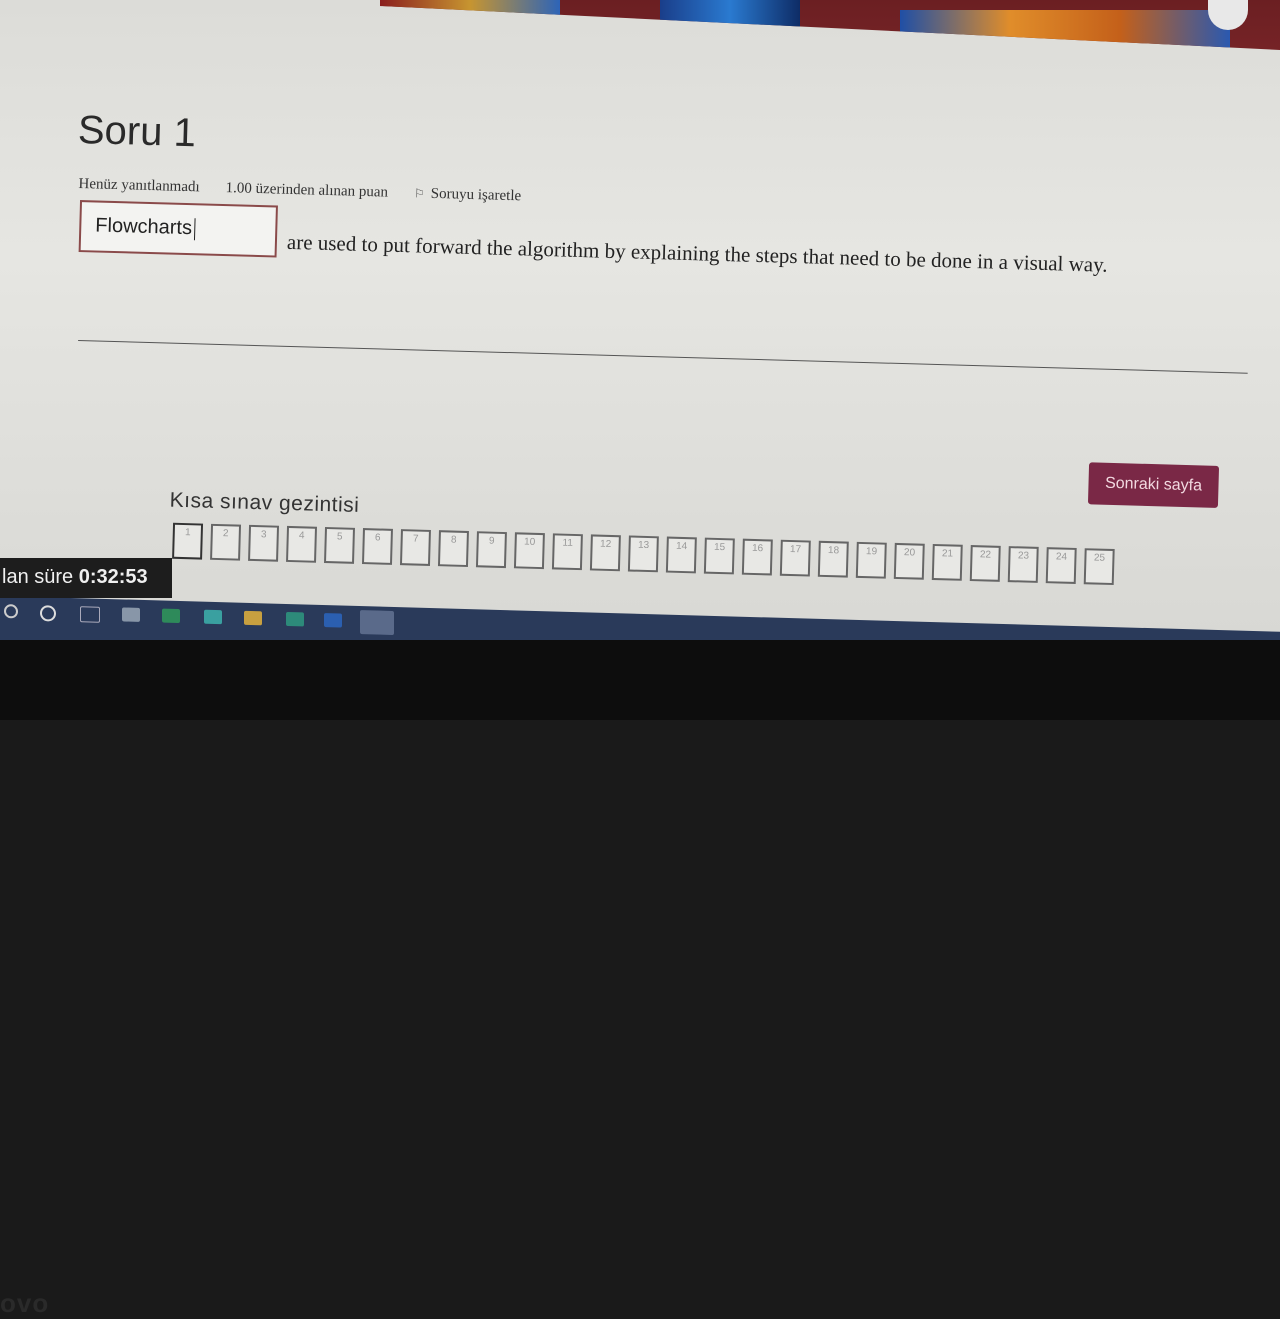  Describe the element at coordinates (795, 558) in the screenshot. I see `nav-page-17: 17` at that location.